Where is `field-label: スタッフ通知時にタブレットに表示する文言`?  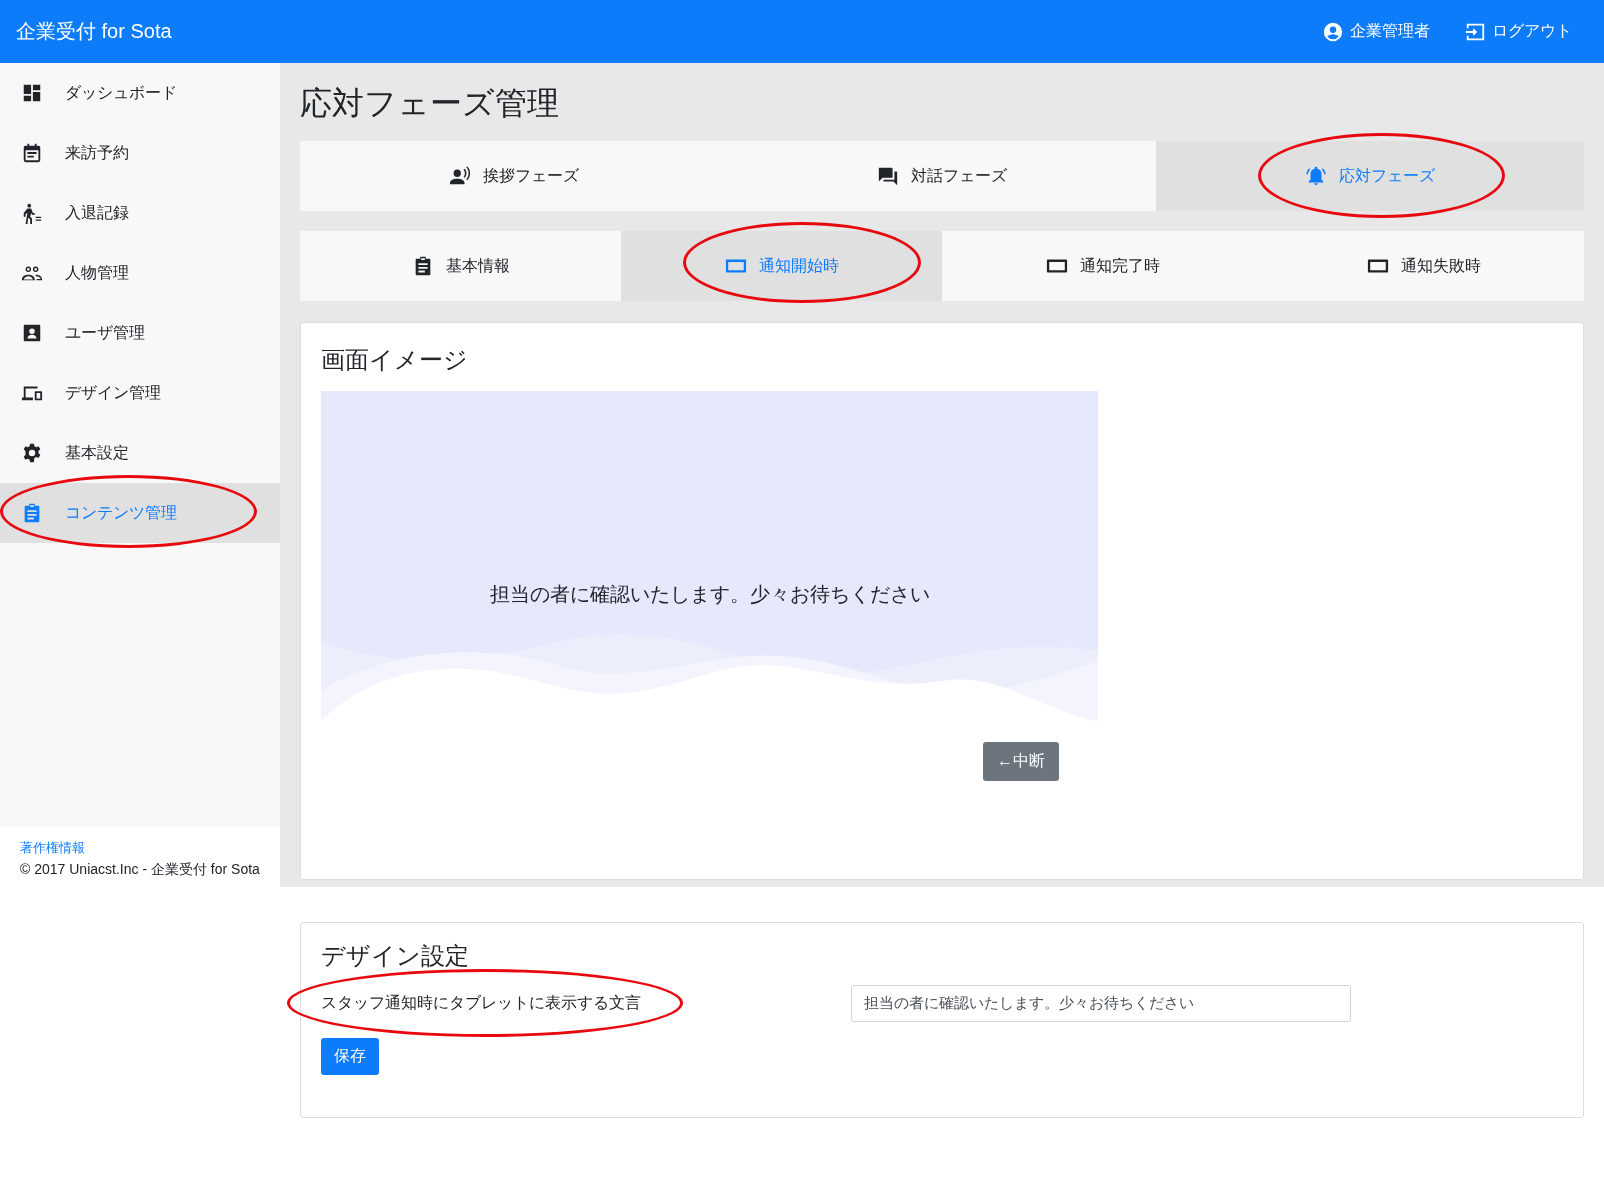 field-label: スタッフ通知時にタブレットに表示する文言 is located at coordinates (481, 1002).